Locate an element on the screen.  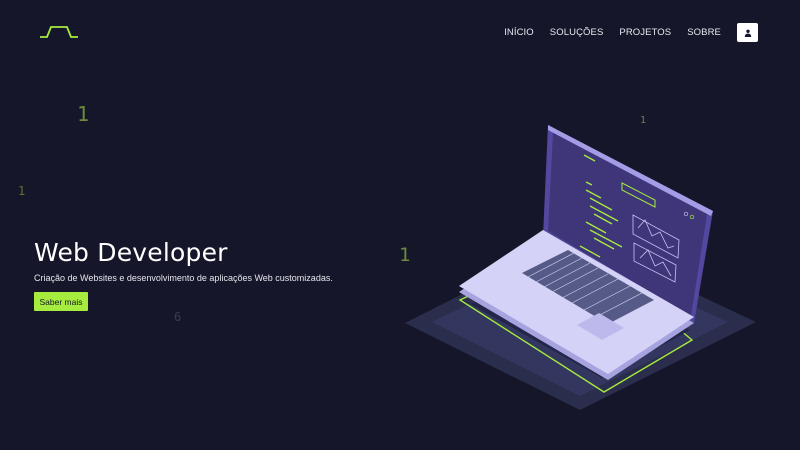
nav-link-sobre: SOBRE is located at coordinates (704, 32).